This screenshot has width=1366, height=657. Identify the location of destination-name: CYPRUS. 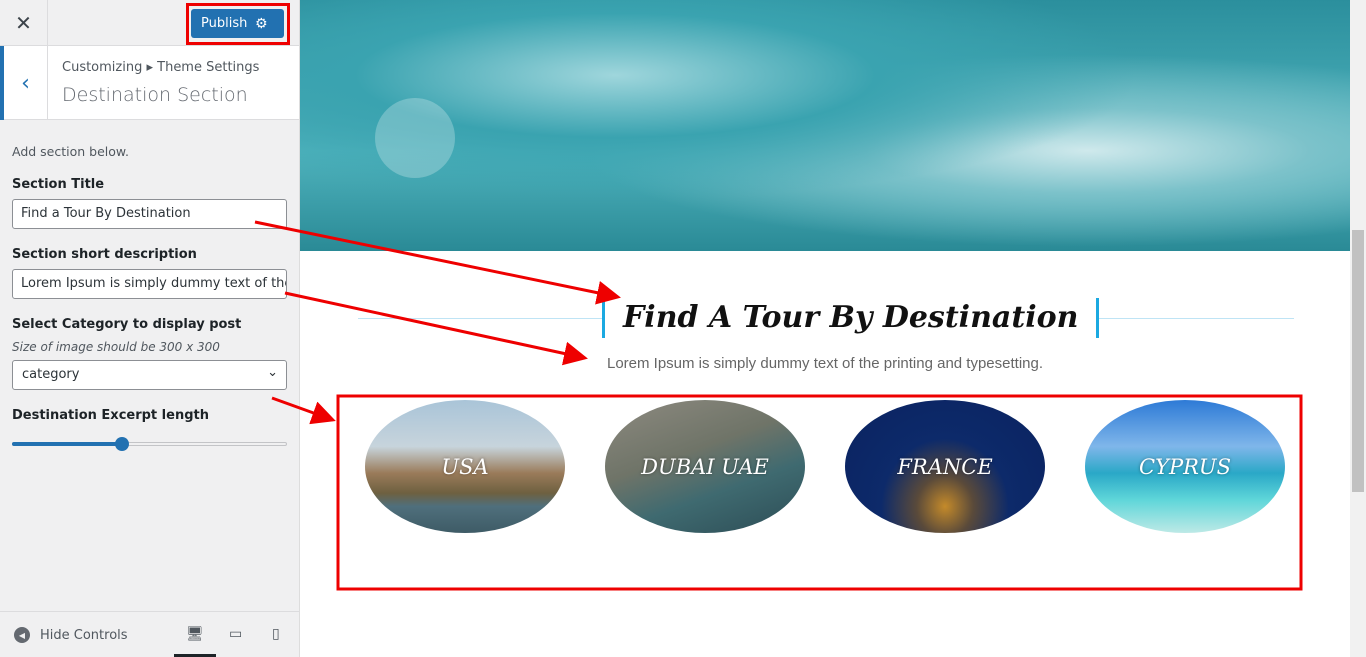
(1185, 466).